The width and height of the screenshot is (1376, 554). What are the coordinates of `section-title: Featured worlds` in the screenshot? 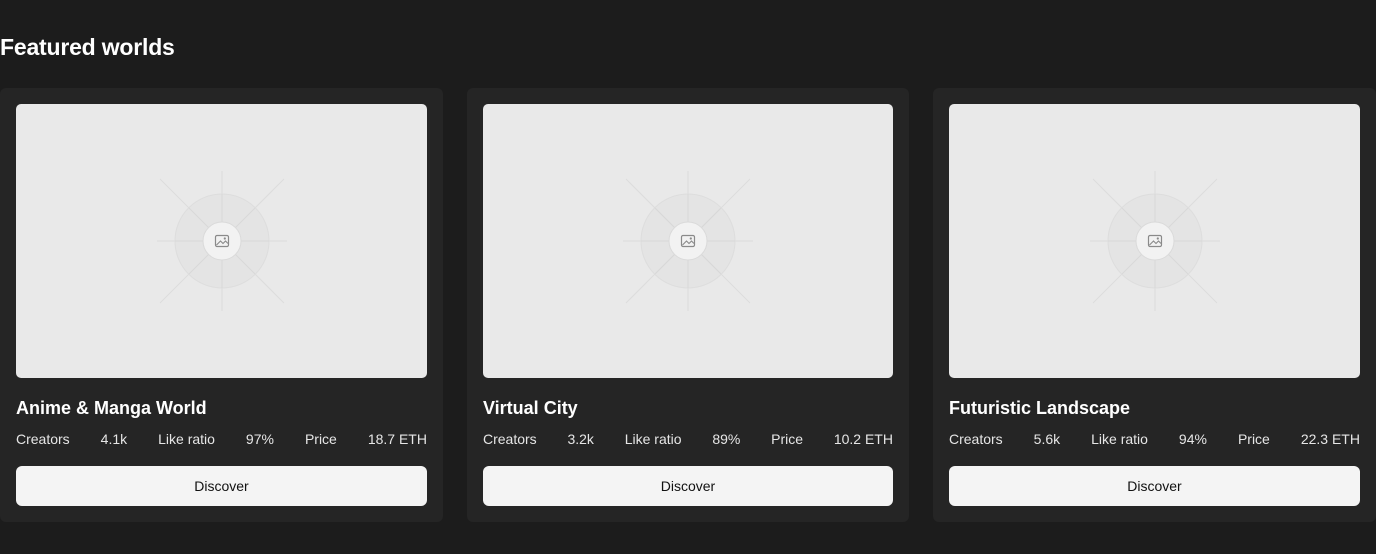 It's located at (87, 47).